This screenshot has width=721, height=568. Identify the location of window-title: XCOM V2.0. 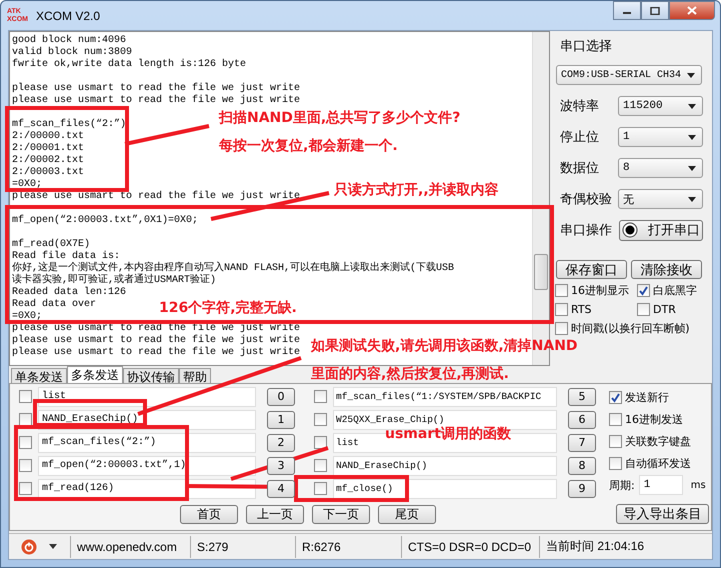
(68, 15).